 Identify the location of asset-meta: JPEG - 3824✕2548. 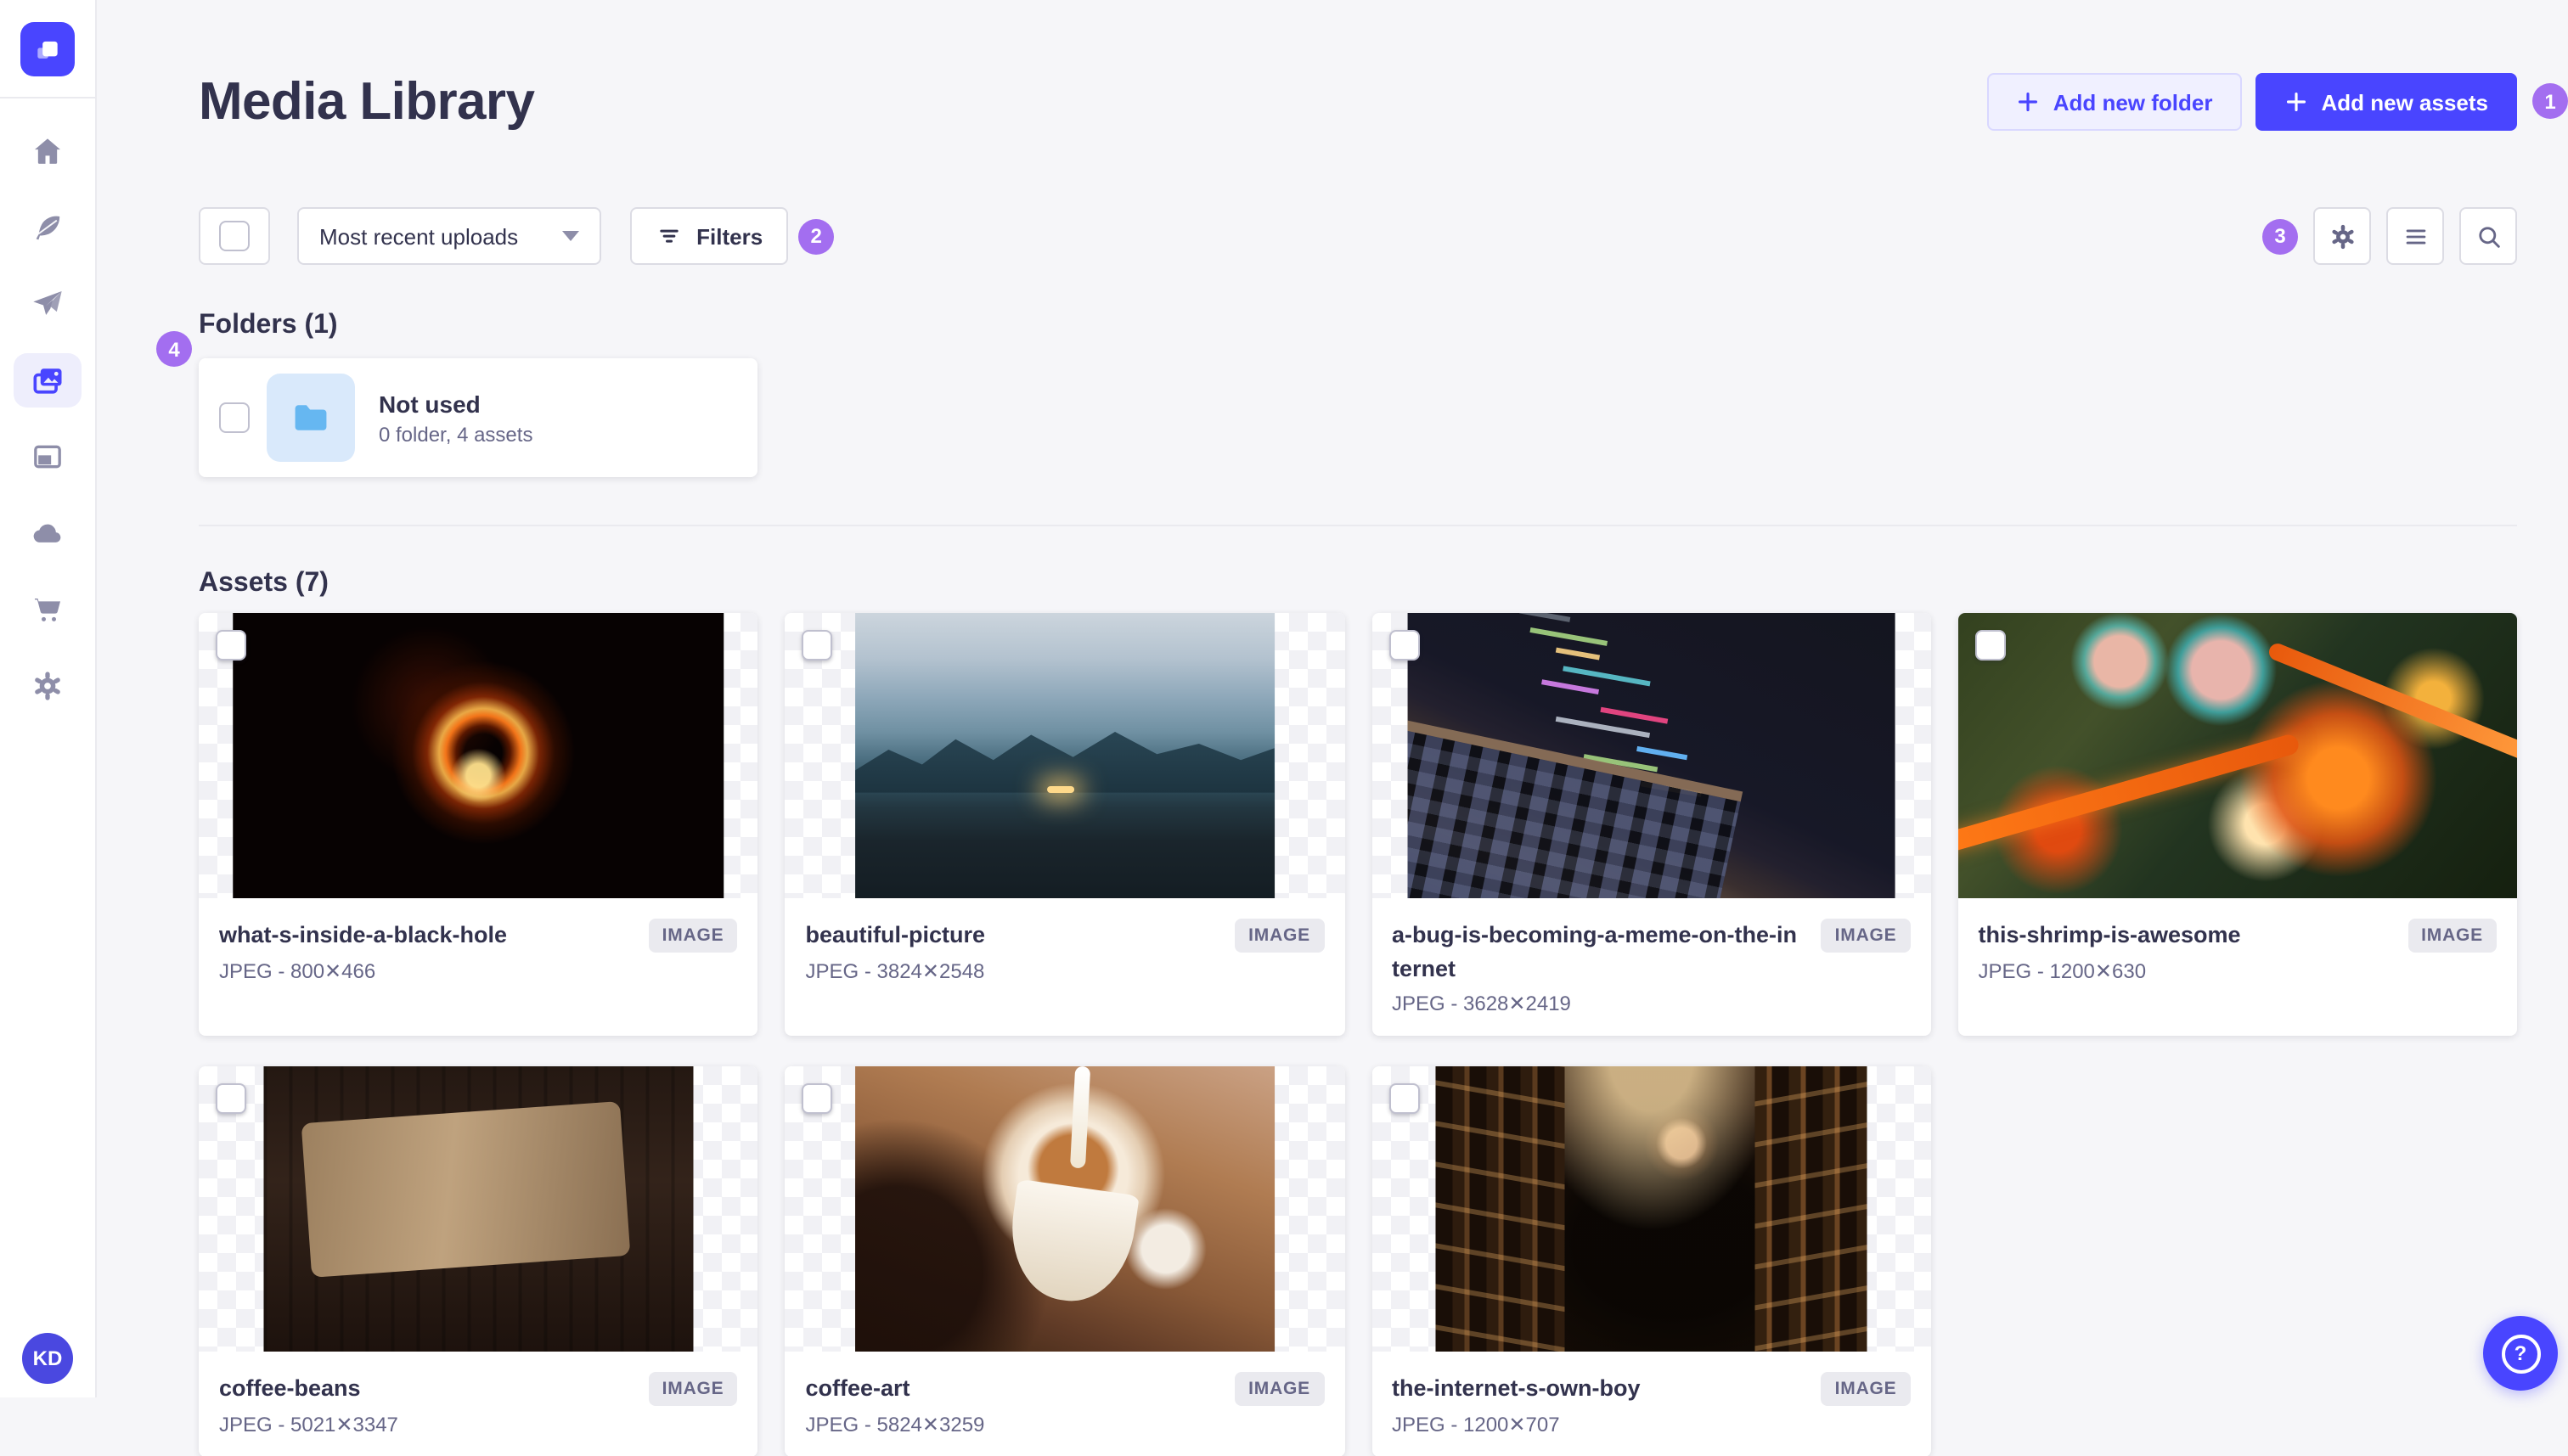
(895, 970).